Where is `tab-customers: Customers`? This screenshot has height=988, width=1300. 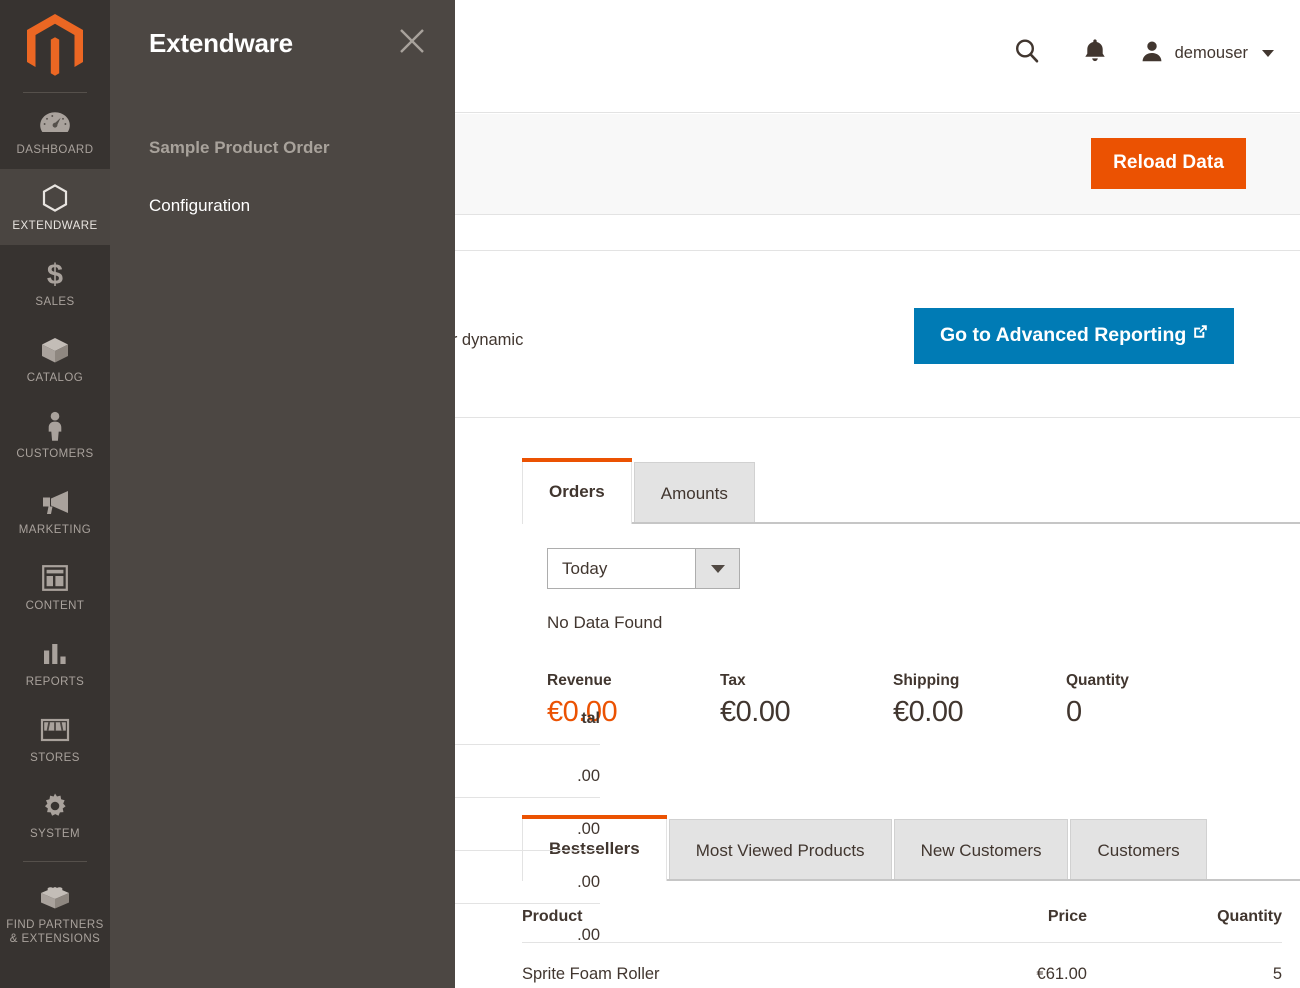 tab-customers: Customers is located at coordinates (1138, 850).